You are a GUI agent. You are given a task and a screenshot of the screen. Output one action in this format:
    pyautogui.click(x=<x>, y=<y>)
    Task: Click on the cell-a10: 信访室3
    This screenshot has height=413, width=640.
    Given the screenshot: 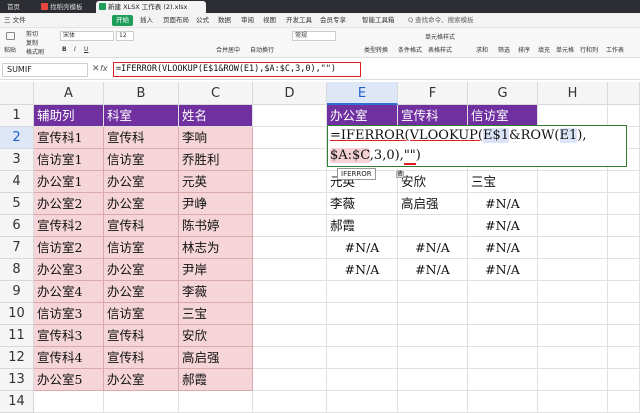 What is the action you would take?
    pyautogui.click(x=69, y=314)
    